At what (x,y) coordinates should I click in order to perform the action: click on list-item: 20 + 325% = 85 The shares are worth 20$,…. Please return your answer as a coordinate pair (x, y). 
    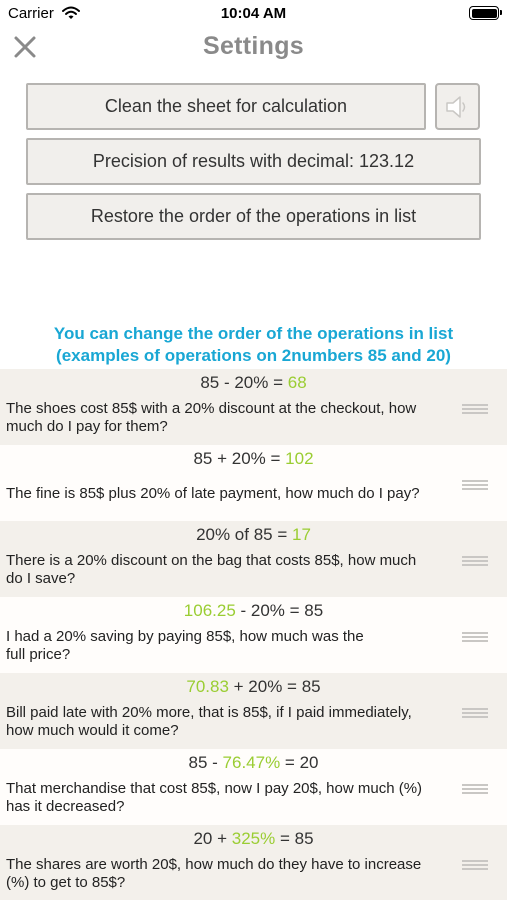
    Looking at the image, I should click on (253, 862).